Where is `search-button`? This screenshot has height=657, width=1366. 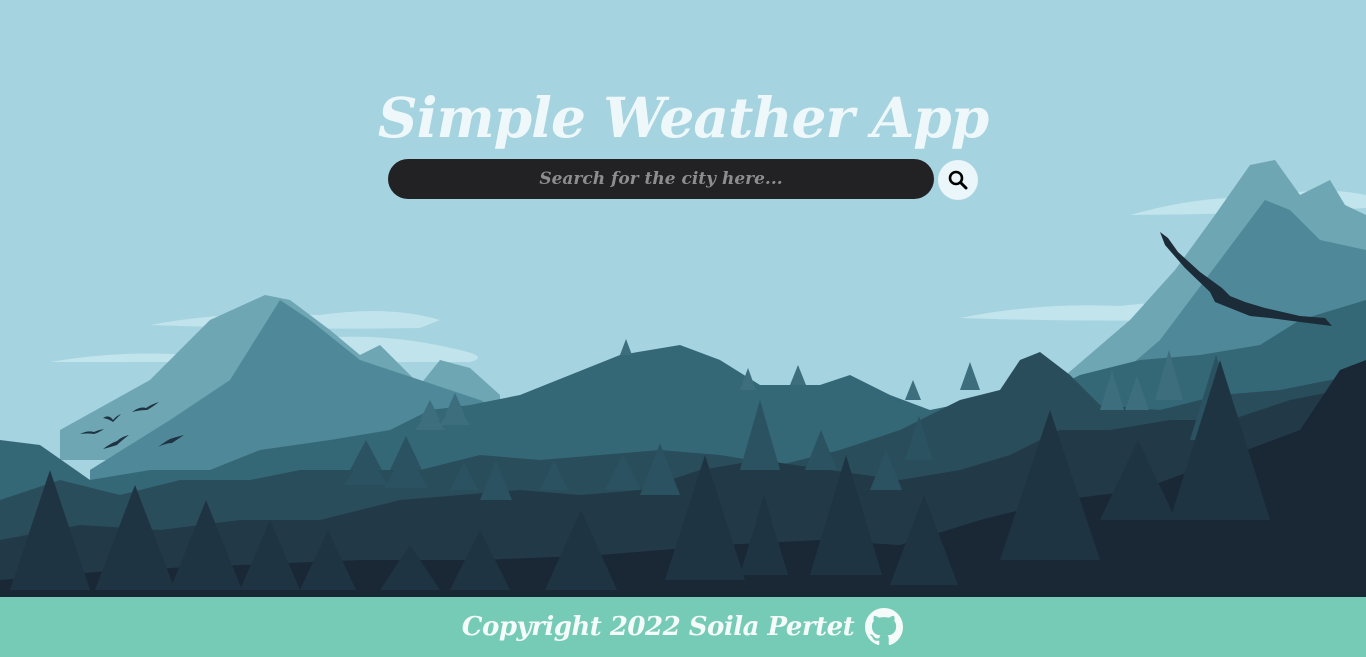 search-button is located at coordinates (958, 180).